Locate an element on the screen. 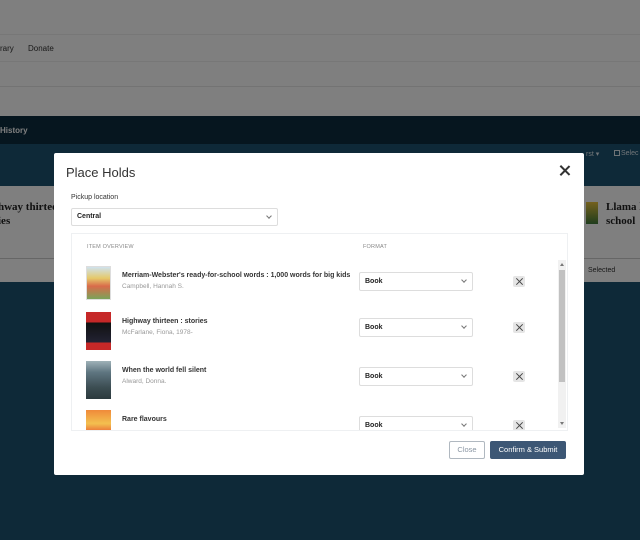  items-scrollbar is located at coordinates (562, 344).